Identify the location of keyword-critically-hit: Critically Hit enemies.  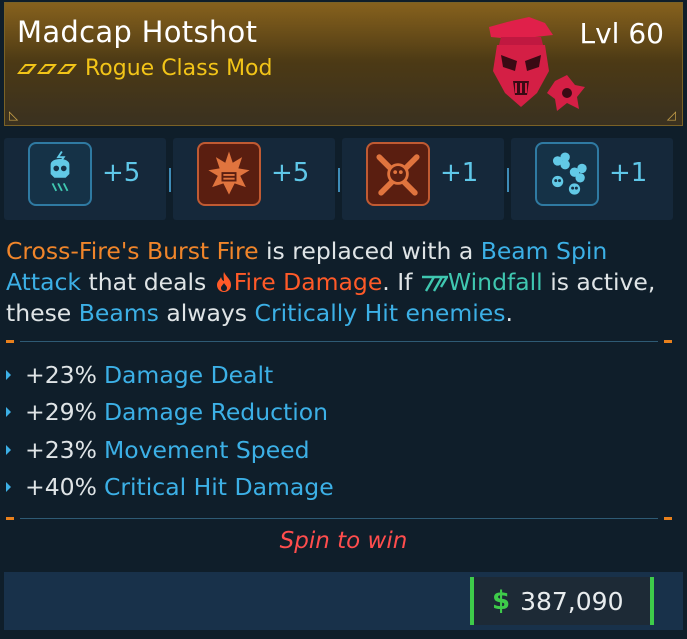
(380, 313).